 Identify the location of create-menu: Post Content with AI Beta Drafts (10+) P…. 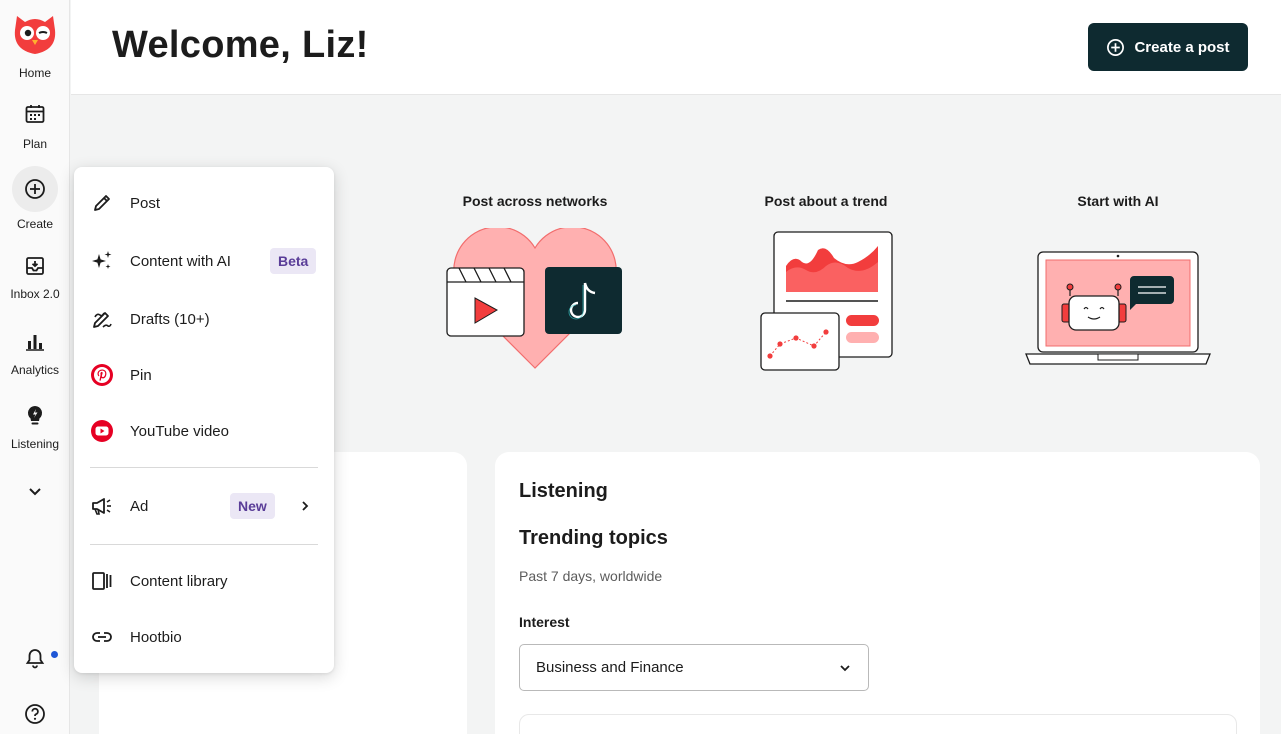
(204, 420).